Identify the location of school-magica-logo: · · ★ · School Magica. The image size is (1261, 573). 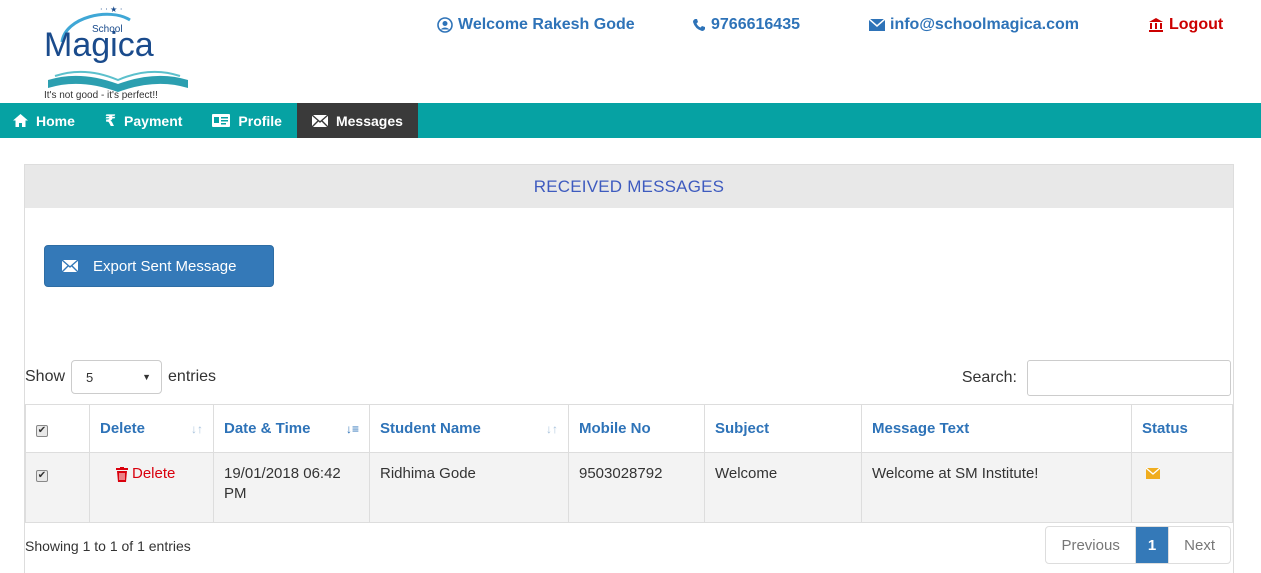
(120, 52).